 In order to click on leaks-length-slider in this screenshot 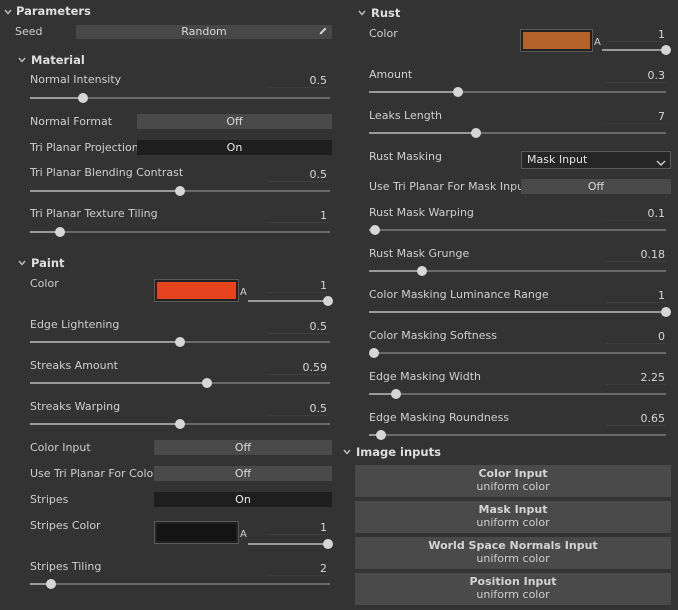, I will do `click(517, 133)`.